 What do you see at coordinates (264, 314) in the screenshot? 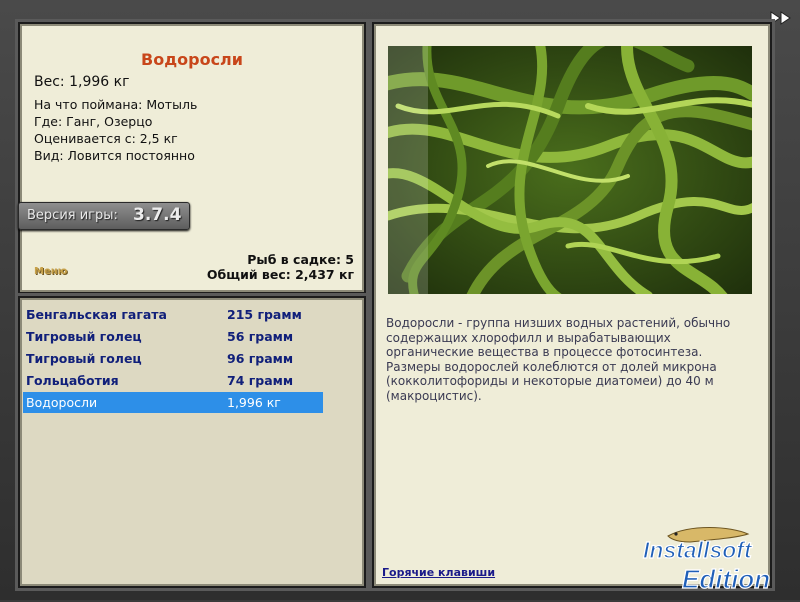
I see `catch-weight: 215 грамм` at bounding box center [264, 314].